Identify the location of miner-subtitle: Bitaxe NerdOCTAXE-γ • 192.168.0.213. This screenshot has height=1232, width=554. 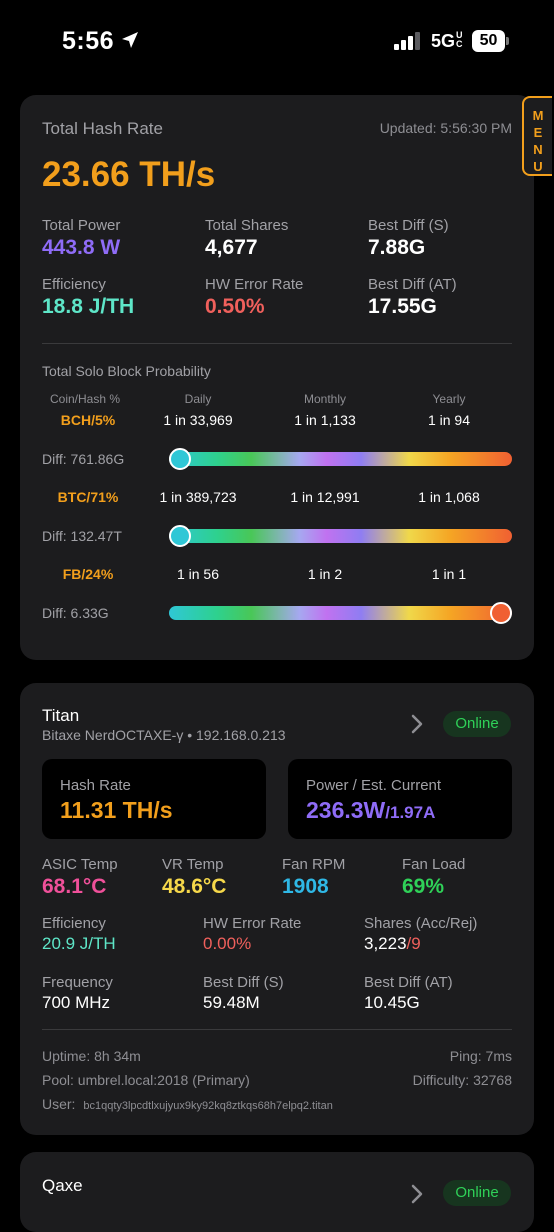
(164, 735).